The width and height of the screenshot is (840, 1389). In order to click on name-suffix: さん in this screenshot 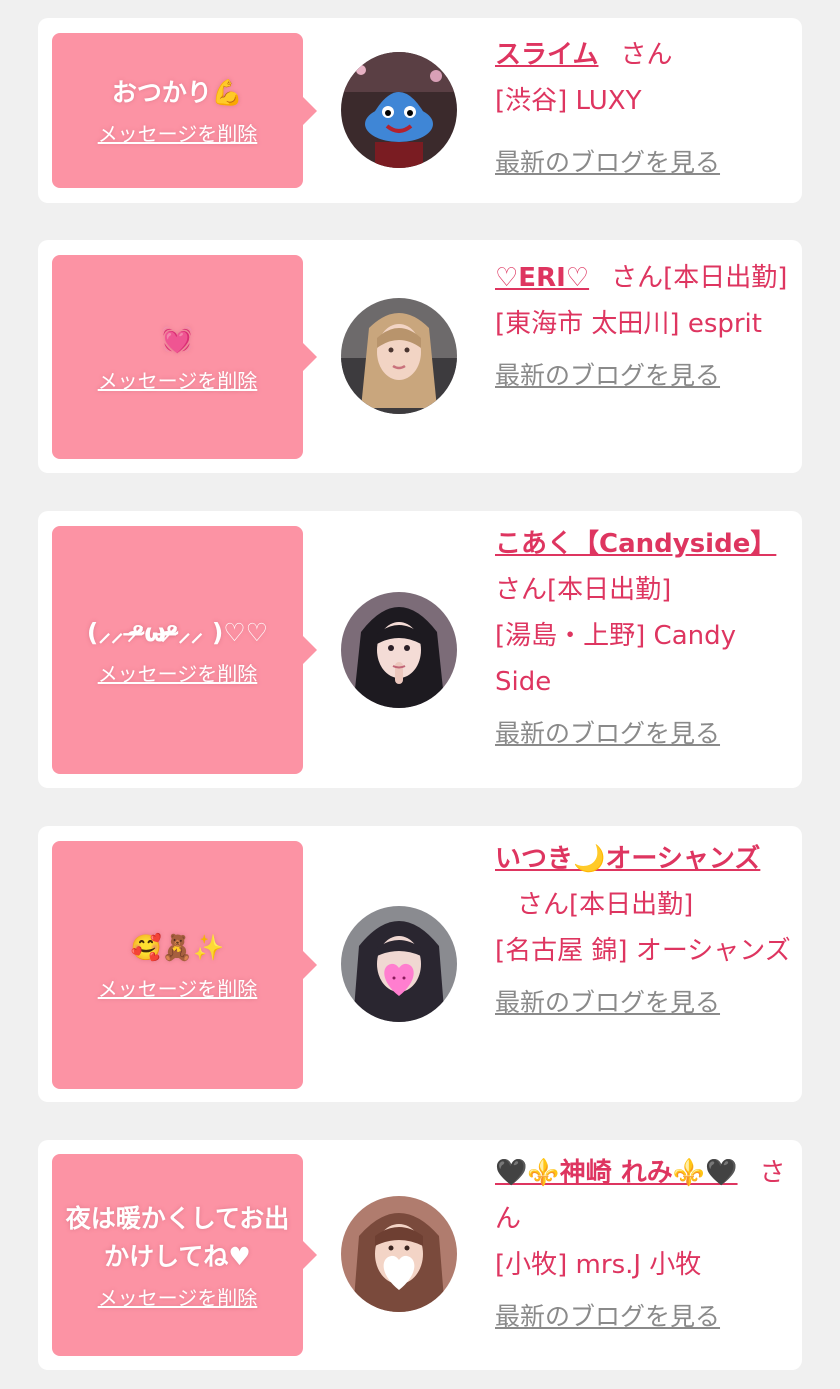, I will do `click(646, 55)`.